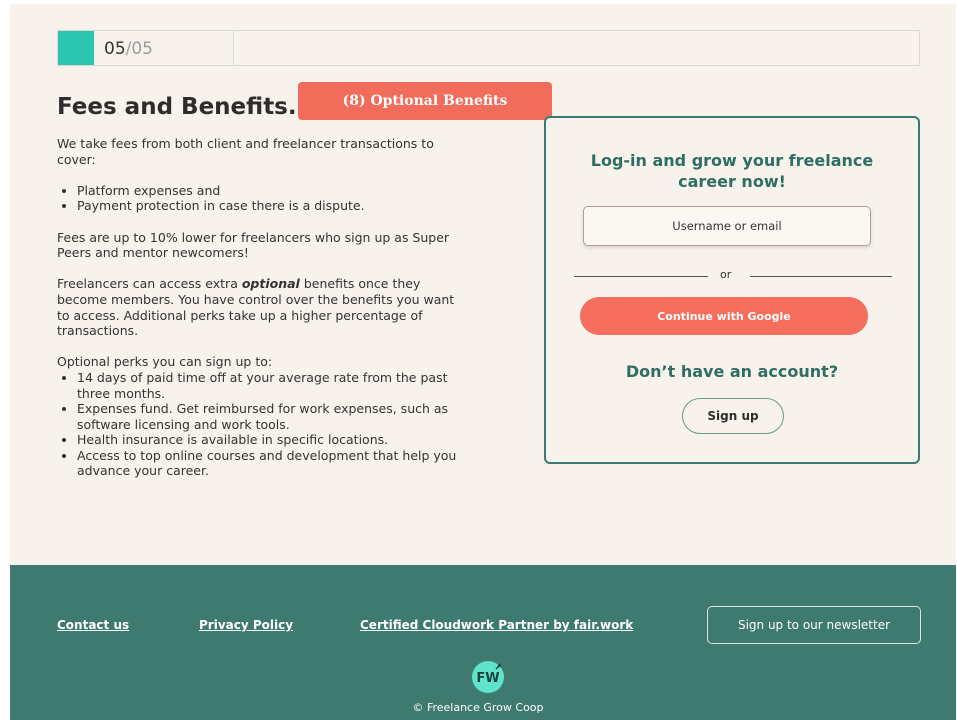 The image size is (957, 720). Describe the element at coordinates (177, 107) in the screenshot. I see `page-title: Fees and Benefits.` at that location.